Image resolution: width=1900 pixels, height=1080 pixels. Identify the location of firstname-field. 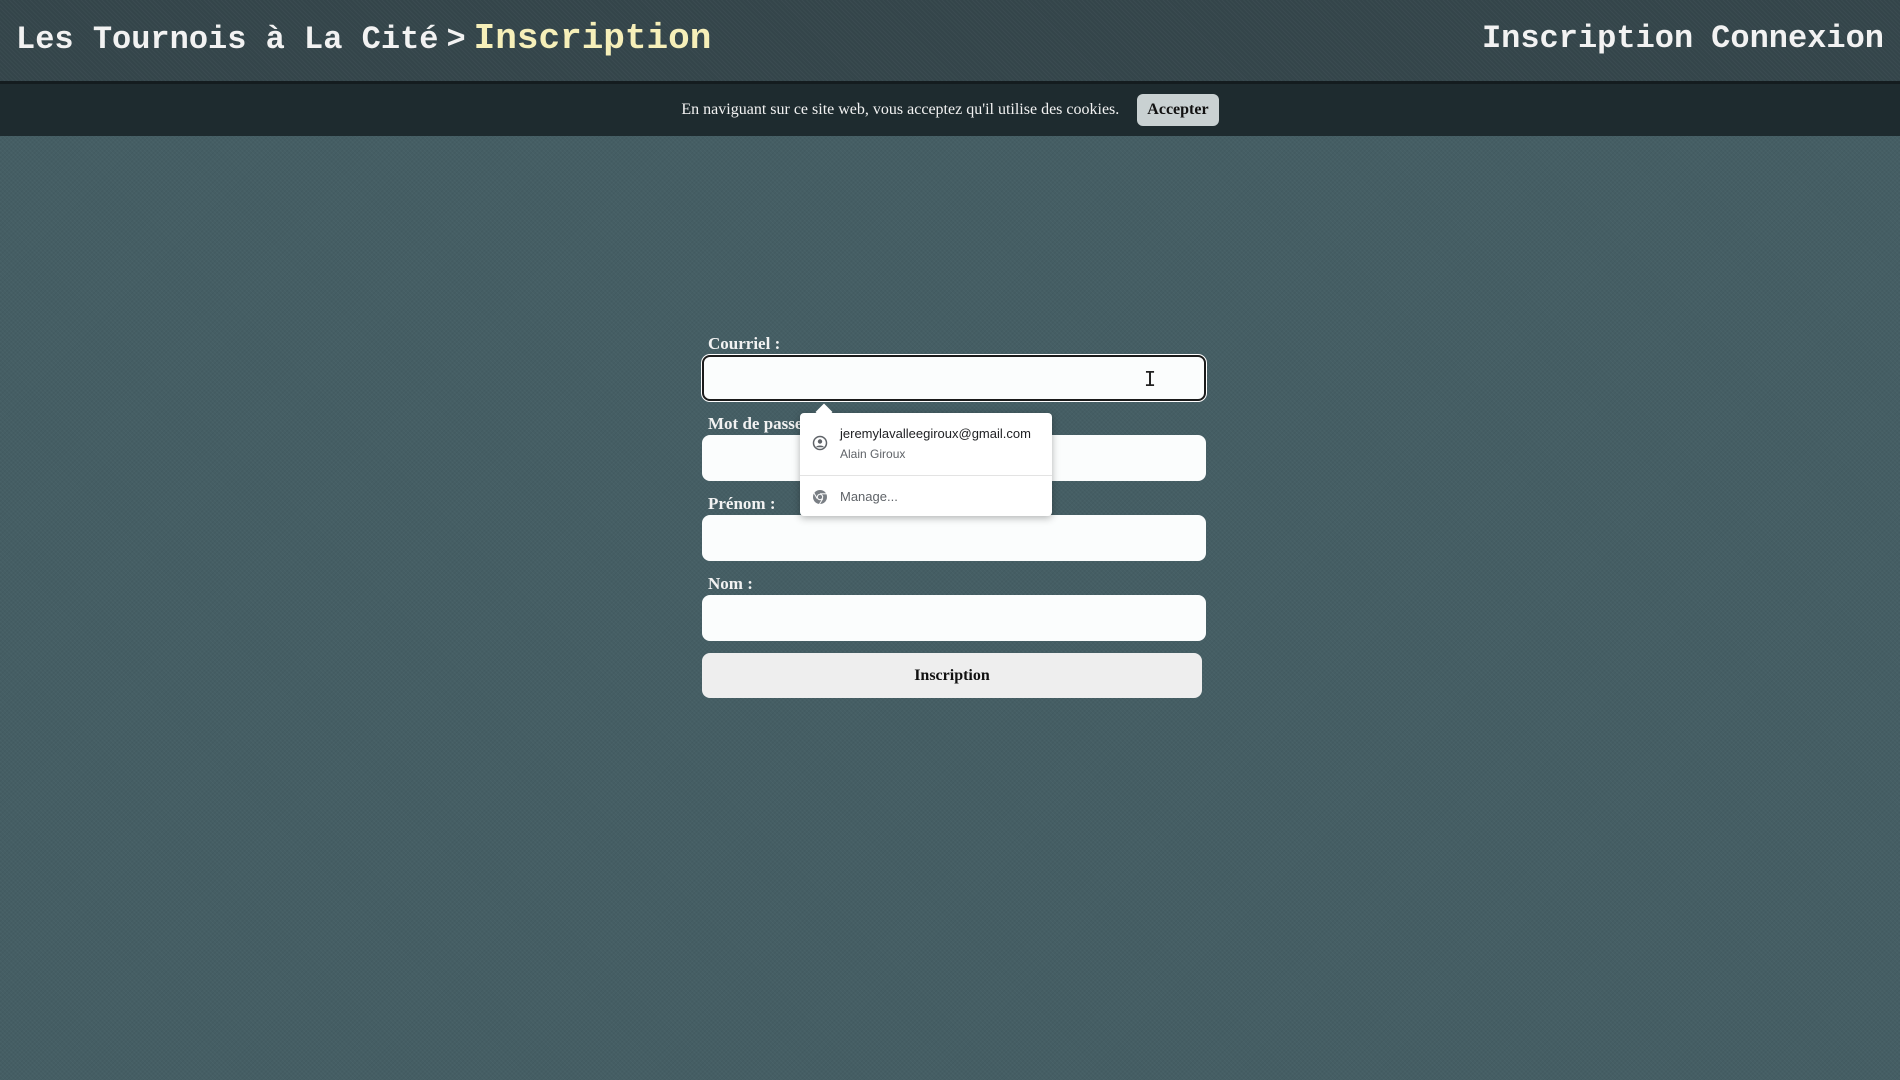
(954, 538).